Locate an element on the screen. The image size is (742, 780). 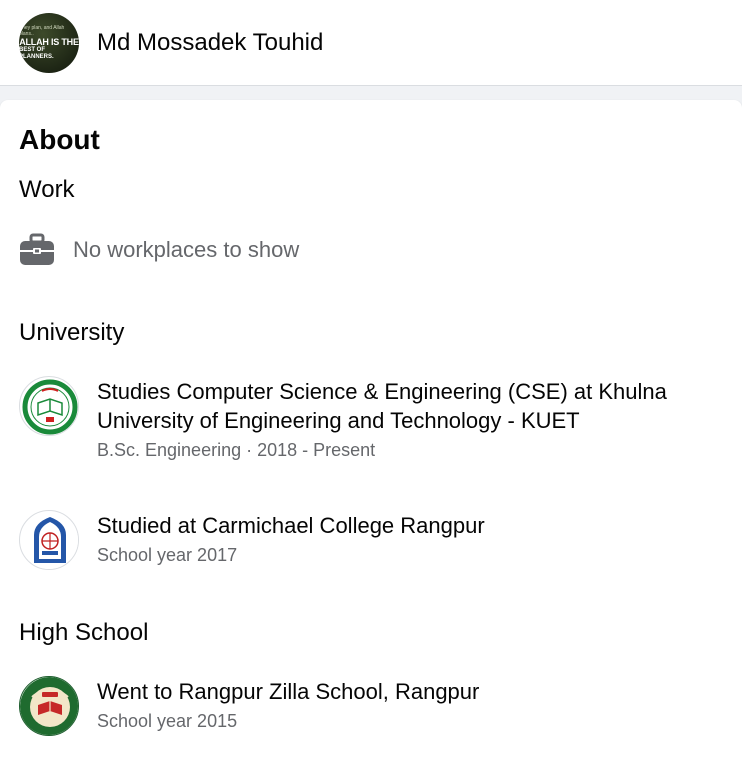
no-workplaces-text: No workplaces to show is located at coordinates (186, 249).